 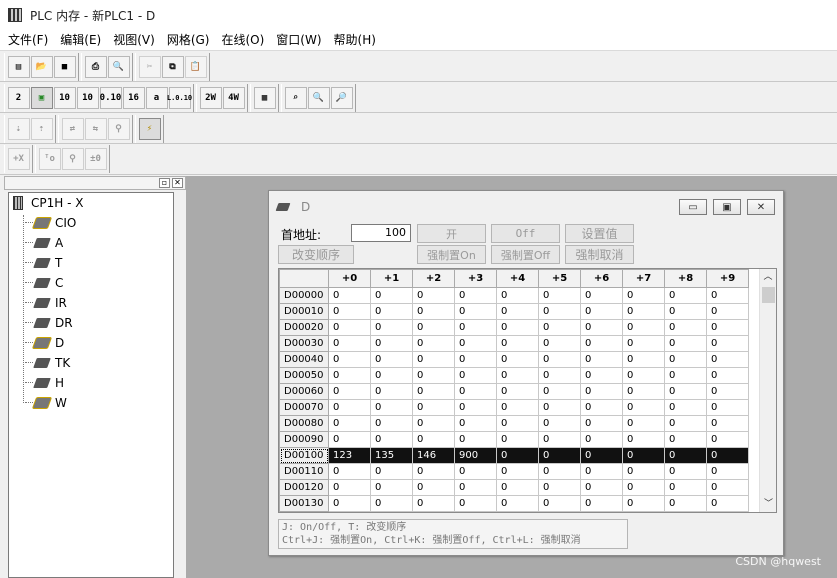 I want to click on force-cancel-icon: ±0, so click(x=95, y=159).